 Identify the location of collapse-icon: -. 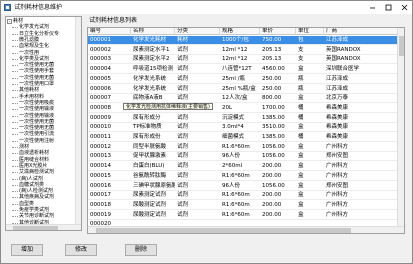
(9, 21).